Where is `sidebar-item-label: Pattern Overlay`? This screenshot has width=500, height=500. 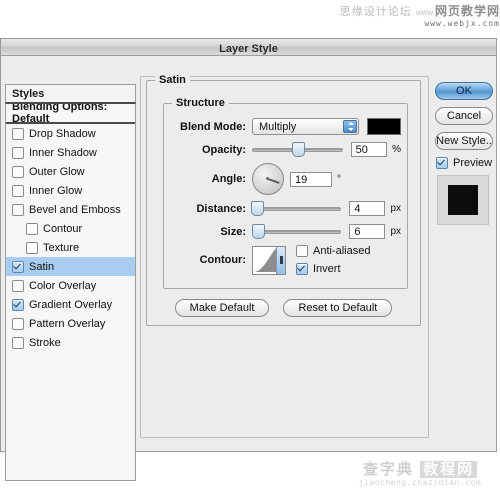 sidebar-item-label: Pattern Overlay is located at coordinates (67, 323).